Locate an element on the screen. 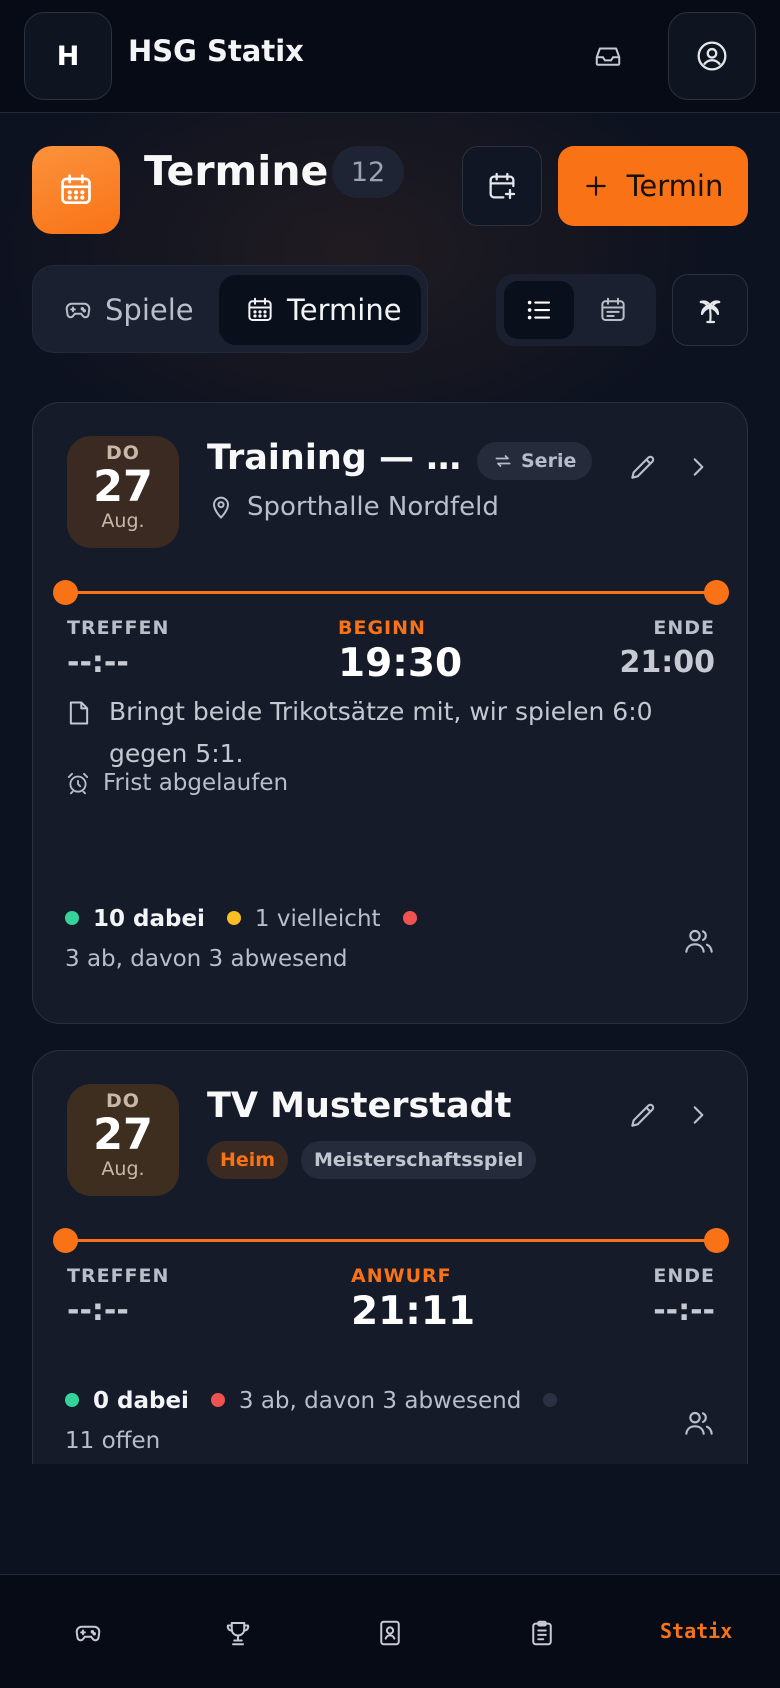 The width and height of the screenshot is (780, 1688). trophy-icon is located at coordinates (238, 1634).